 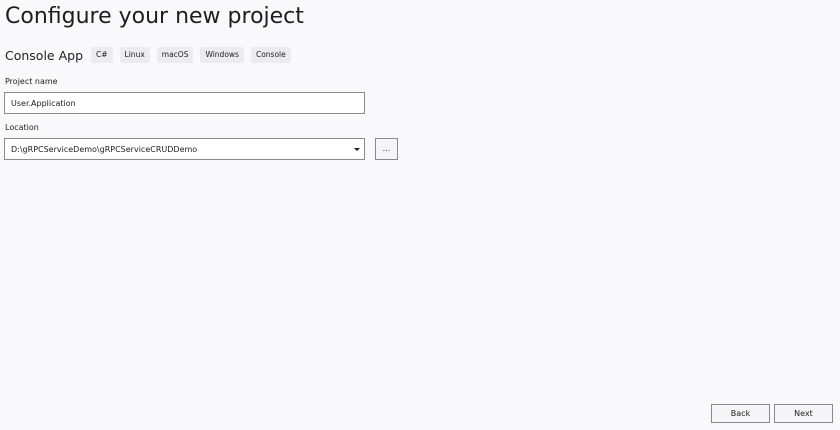 What do you see at coordinates (154, 16) in the screenshot?
I see `page-title: Configure your new project` at bounding box center [154, 16].